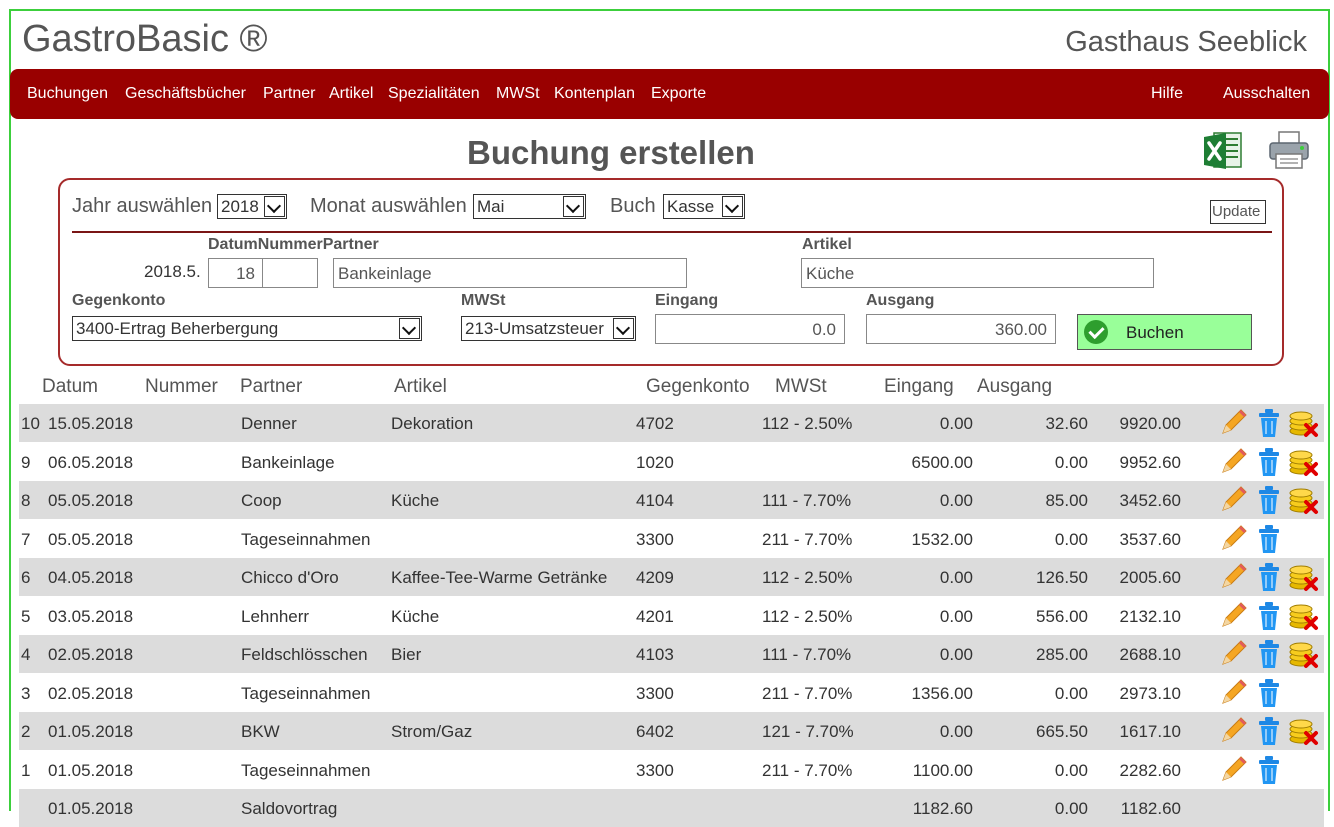 This screenshot has width=1334, height=827. I want to click on row-balance: 3452.60, so click(1150, 500).